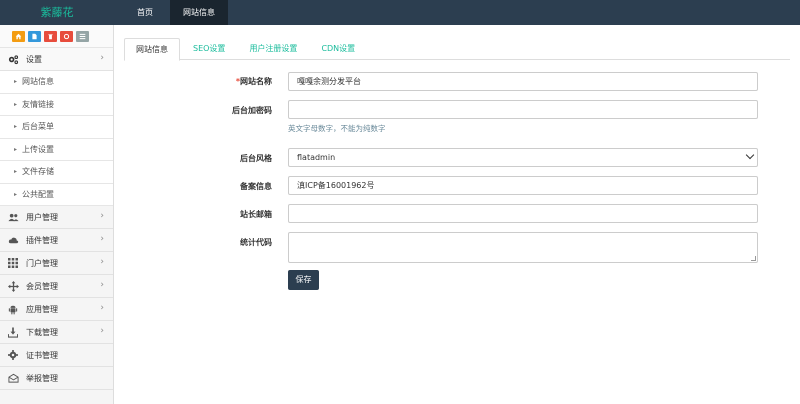  Describe the element at coordinates (750, 155) in the screenshot. I see `chevron-down-icon` at that location.